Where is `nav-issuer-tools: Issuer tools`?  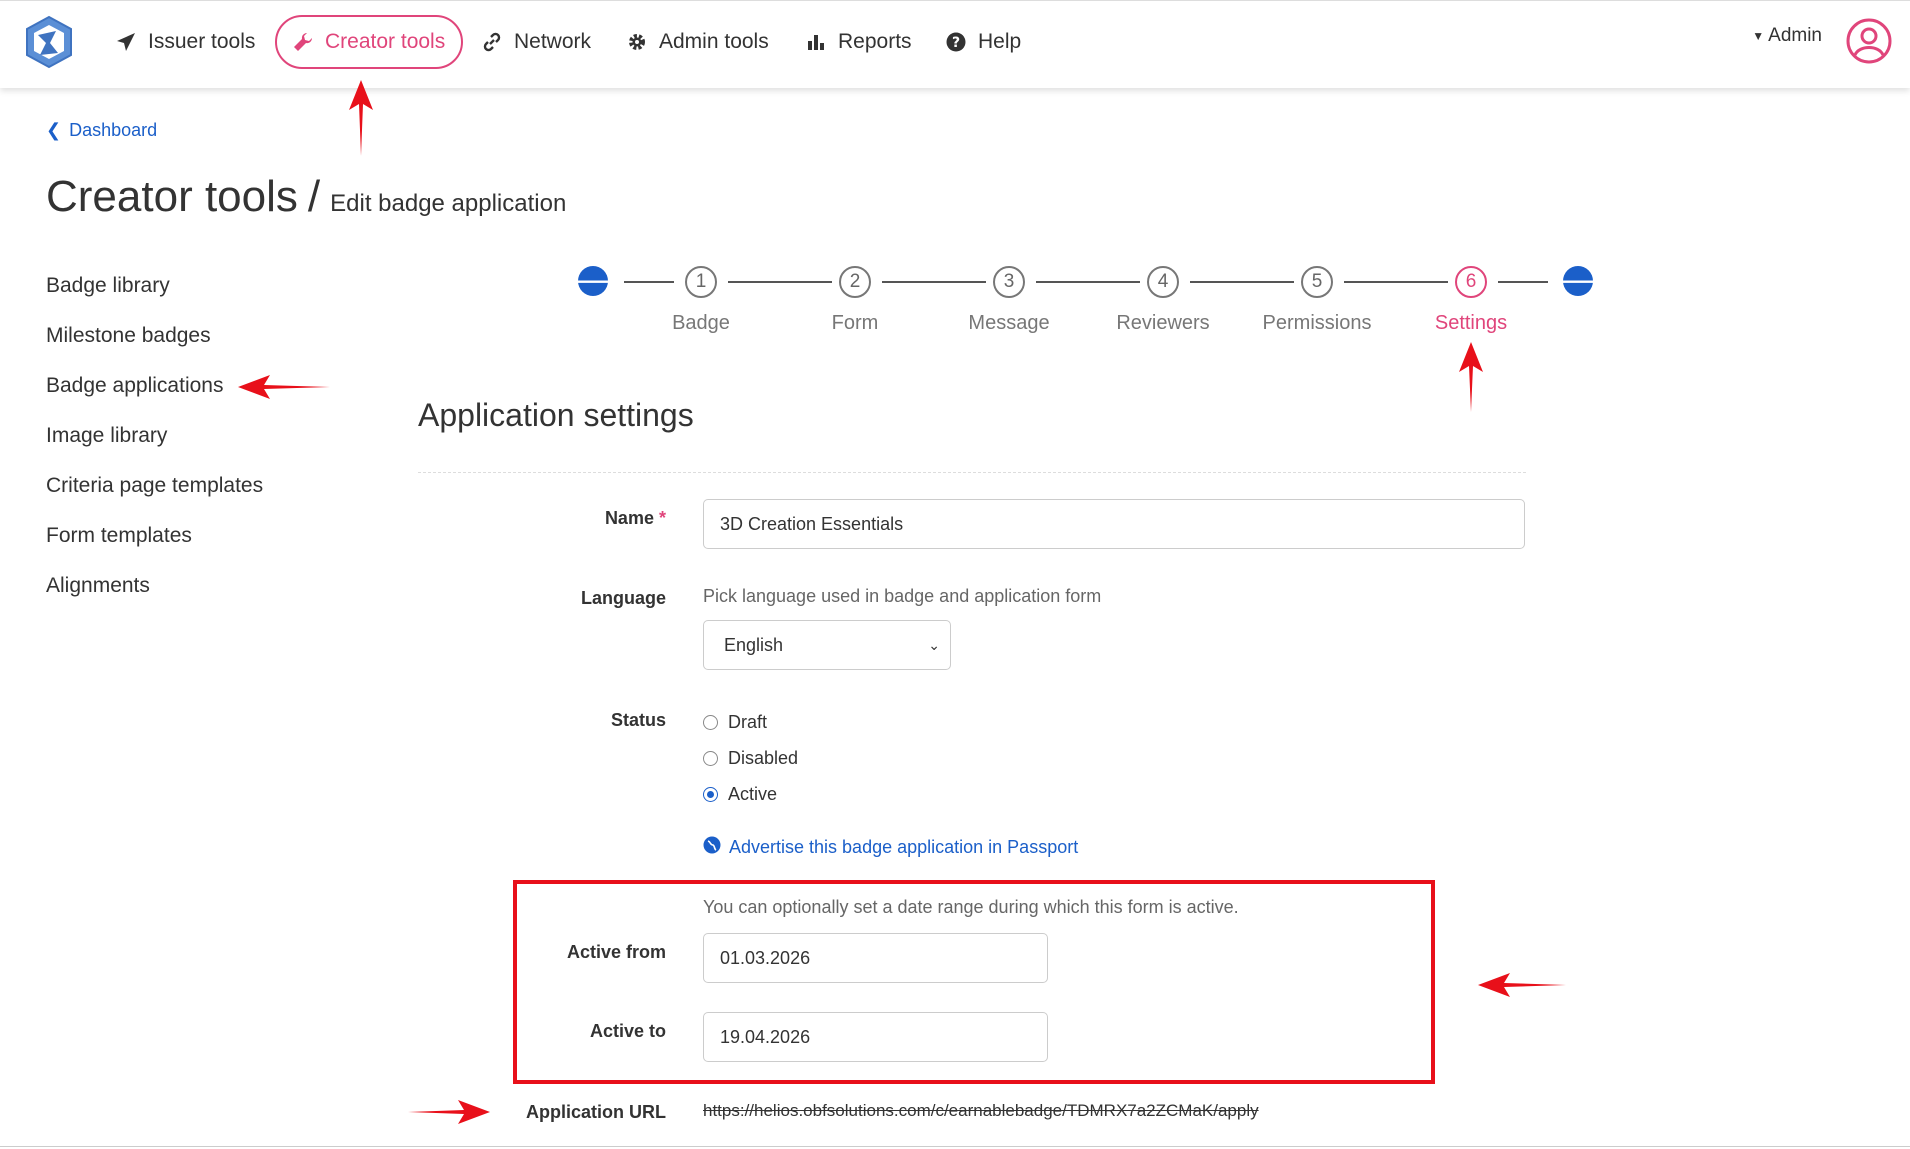 nav-issuer-tools: Issuer tools is located at coordinates (185, 42).